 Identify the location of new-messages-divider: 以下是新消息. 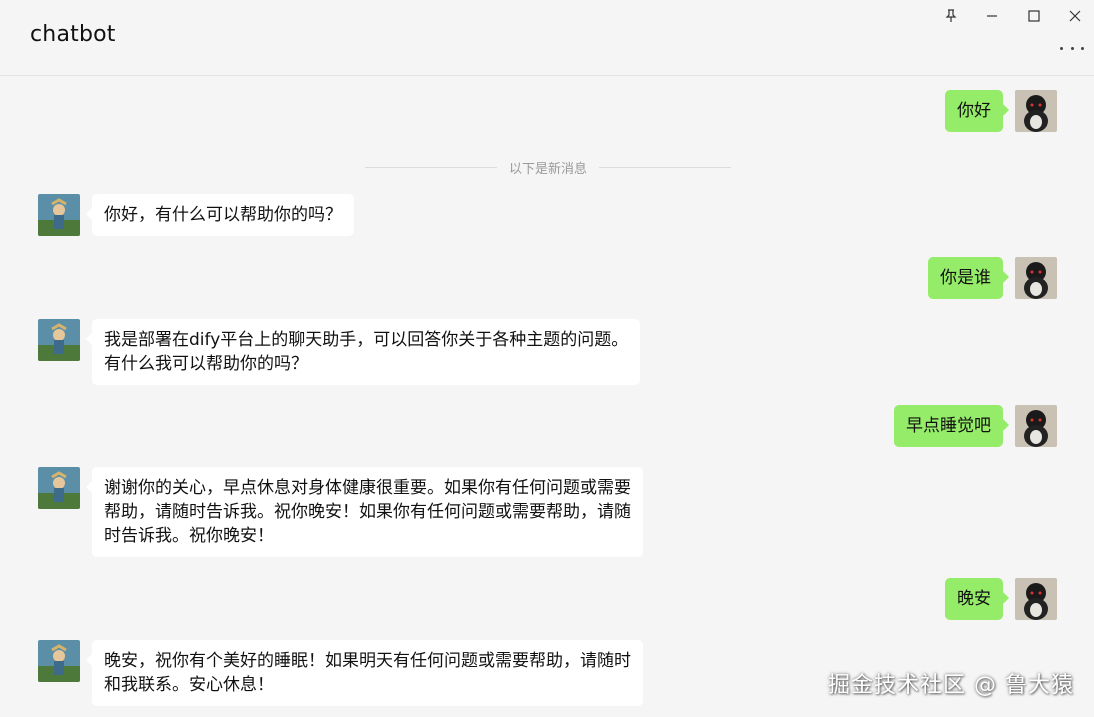
(548, 167).